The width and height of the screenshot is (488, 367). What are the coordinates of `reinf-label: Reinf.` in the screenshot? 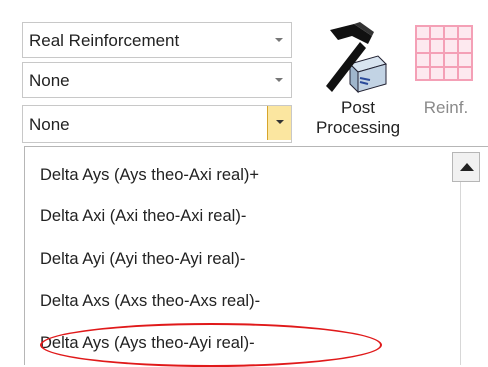 It's located at (446, 107).